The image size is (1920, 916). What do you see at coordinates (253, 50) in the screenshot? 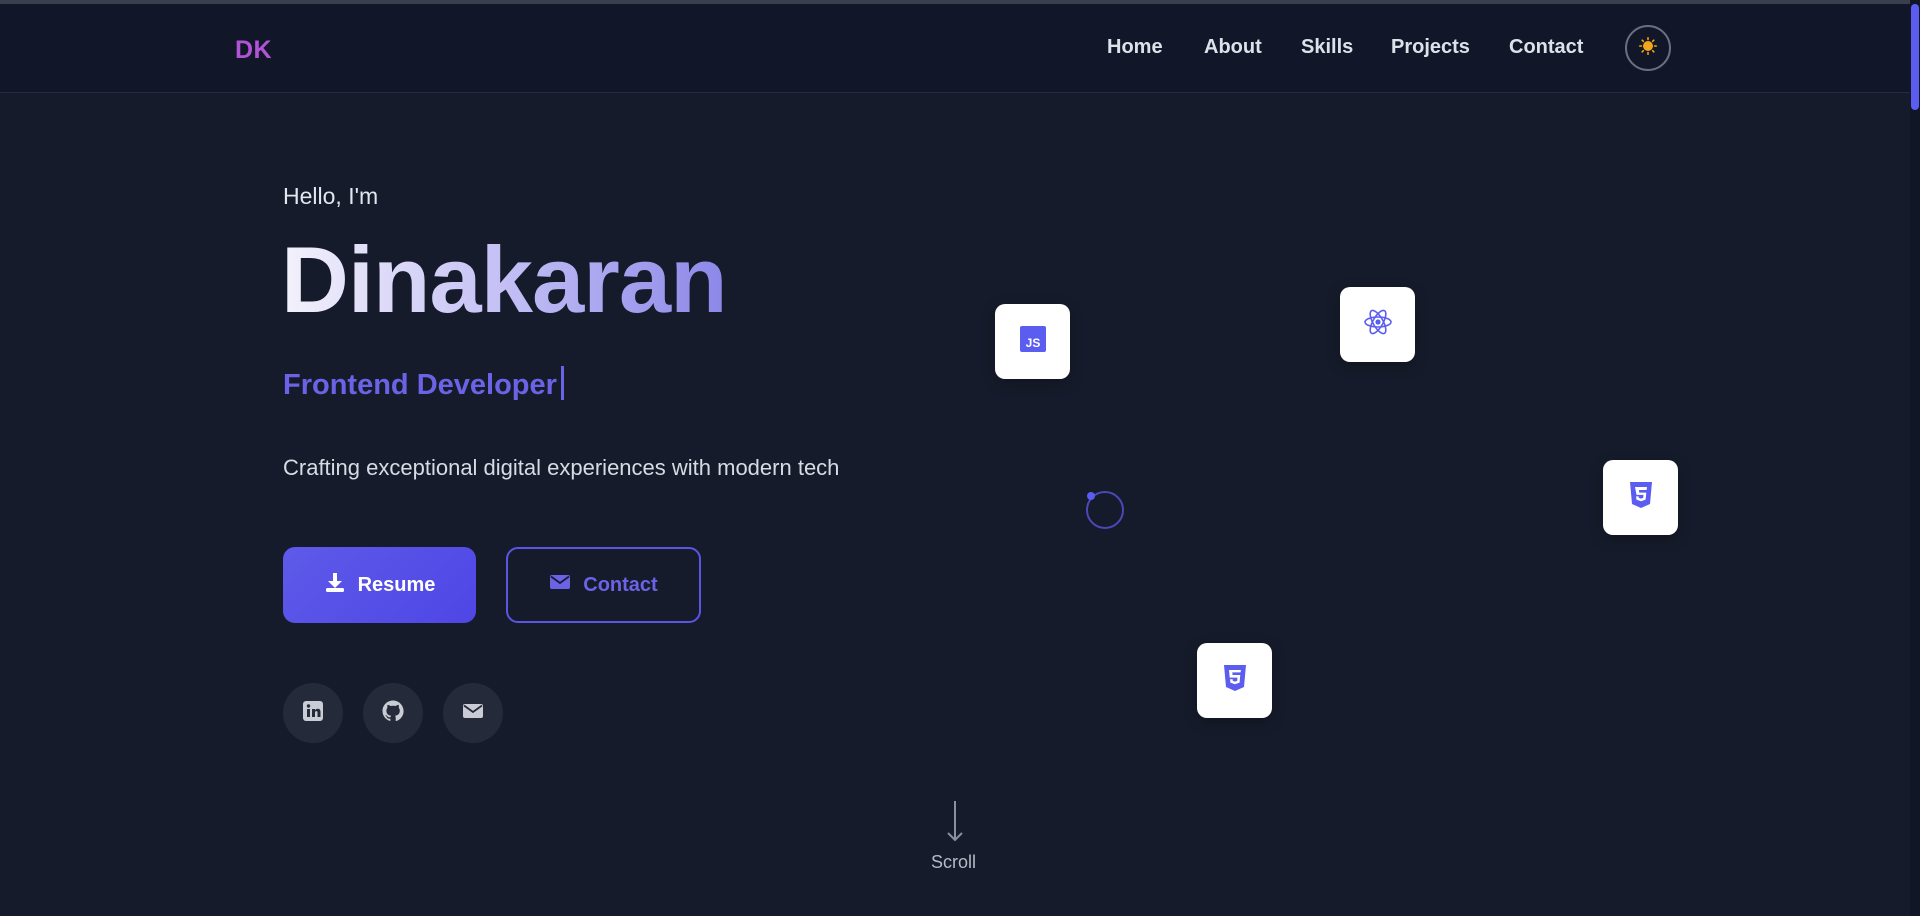
I see `site-logo: DK` at bounding box center [253, 50].